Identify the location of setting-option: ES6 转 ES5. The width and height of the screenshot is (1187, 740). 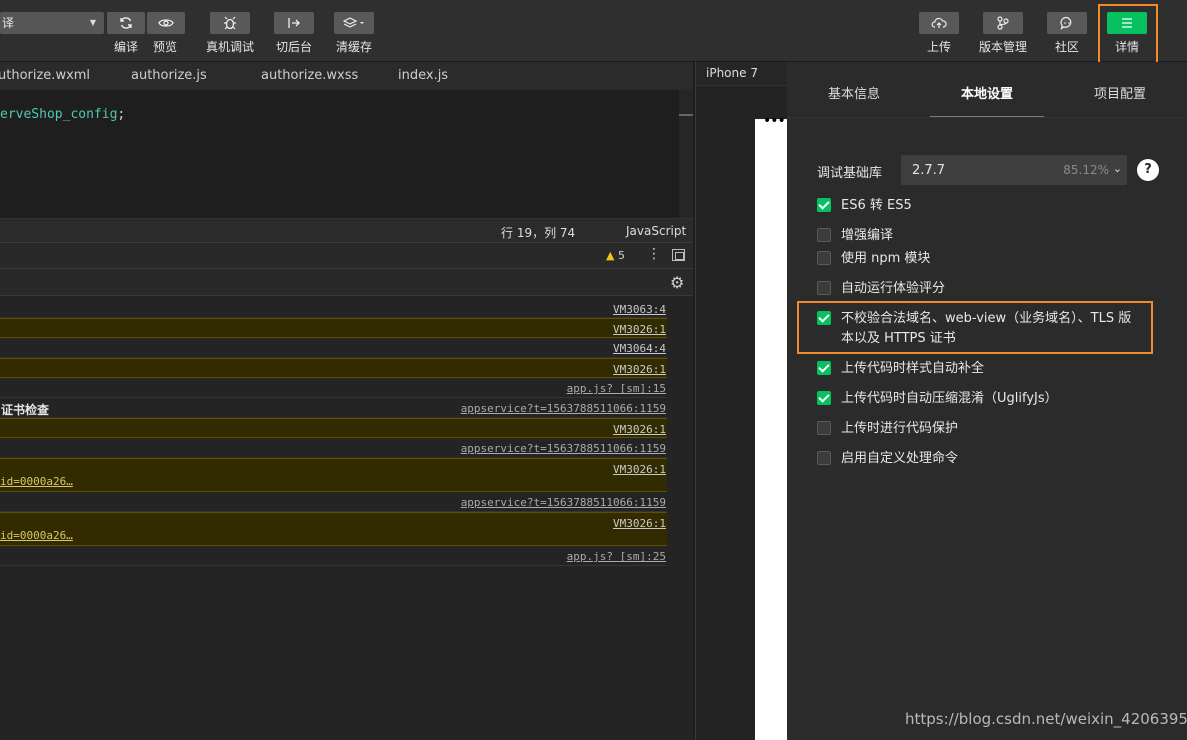
(979, 206).